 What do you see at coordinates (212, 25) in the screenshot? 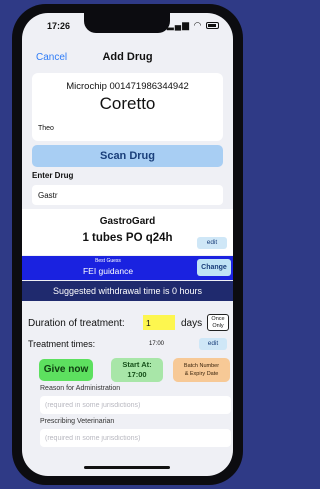
I see `battery-icon` at bounding box center [212, 25].